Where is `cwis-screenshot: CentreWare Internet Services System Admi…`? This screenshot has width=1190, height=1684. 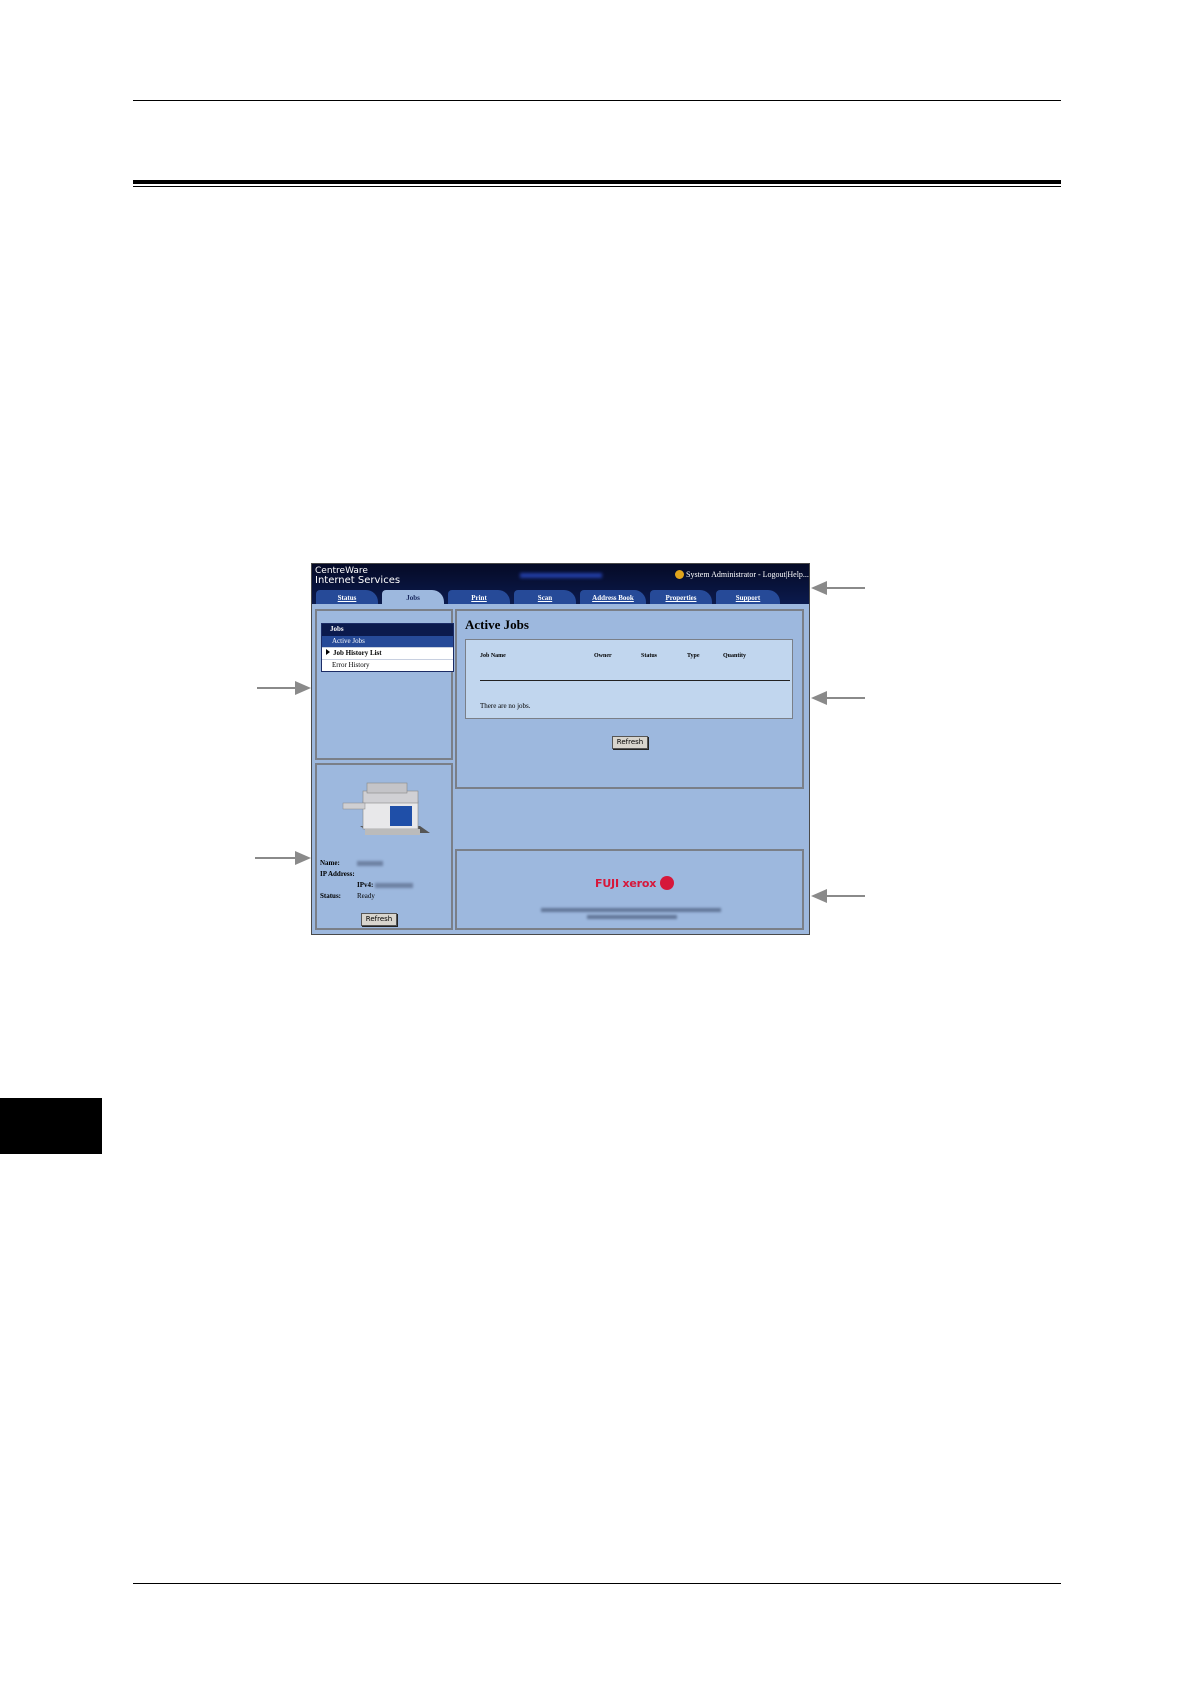 cwis-screenshot: CentreWare Internet Services System Admi… is located at coordinates (560, 749).